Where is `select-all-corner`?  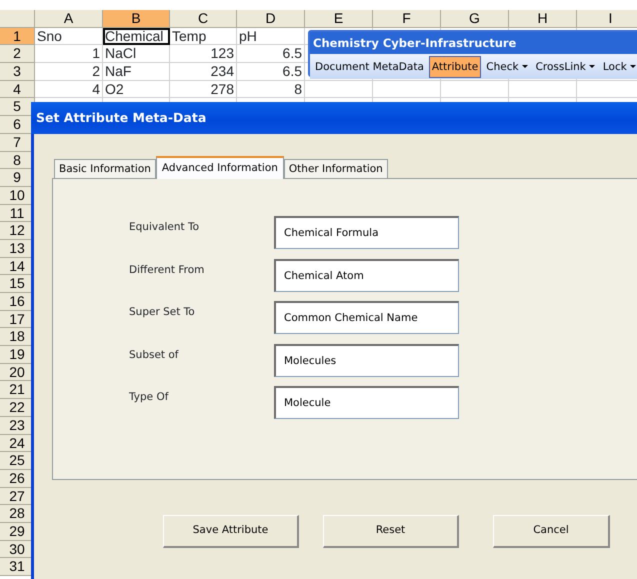 select-all-corner is located at coordinates (17, 19).